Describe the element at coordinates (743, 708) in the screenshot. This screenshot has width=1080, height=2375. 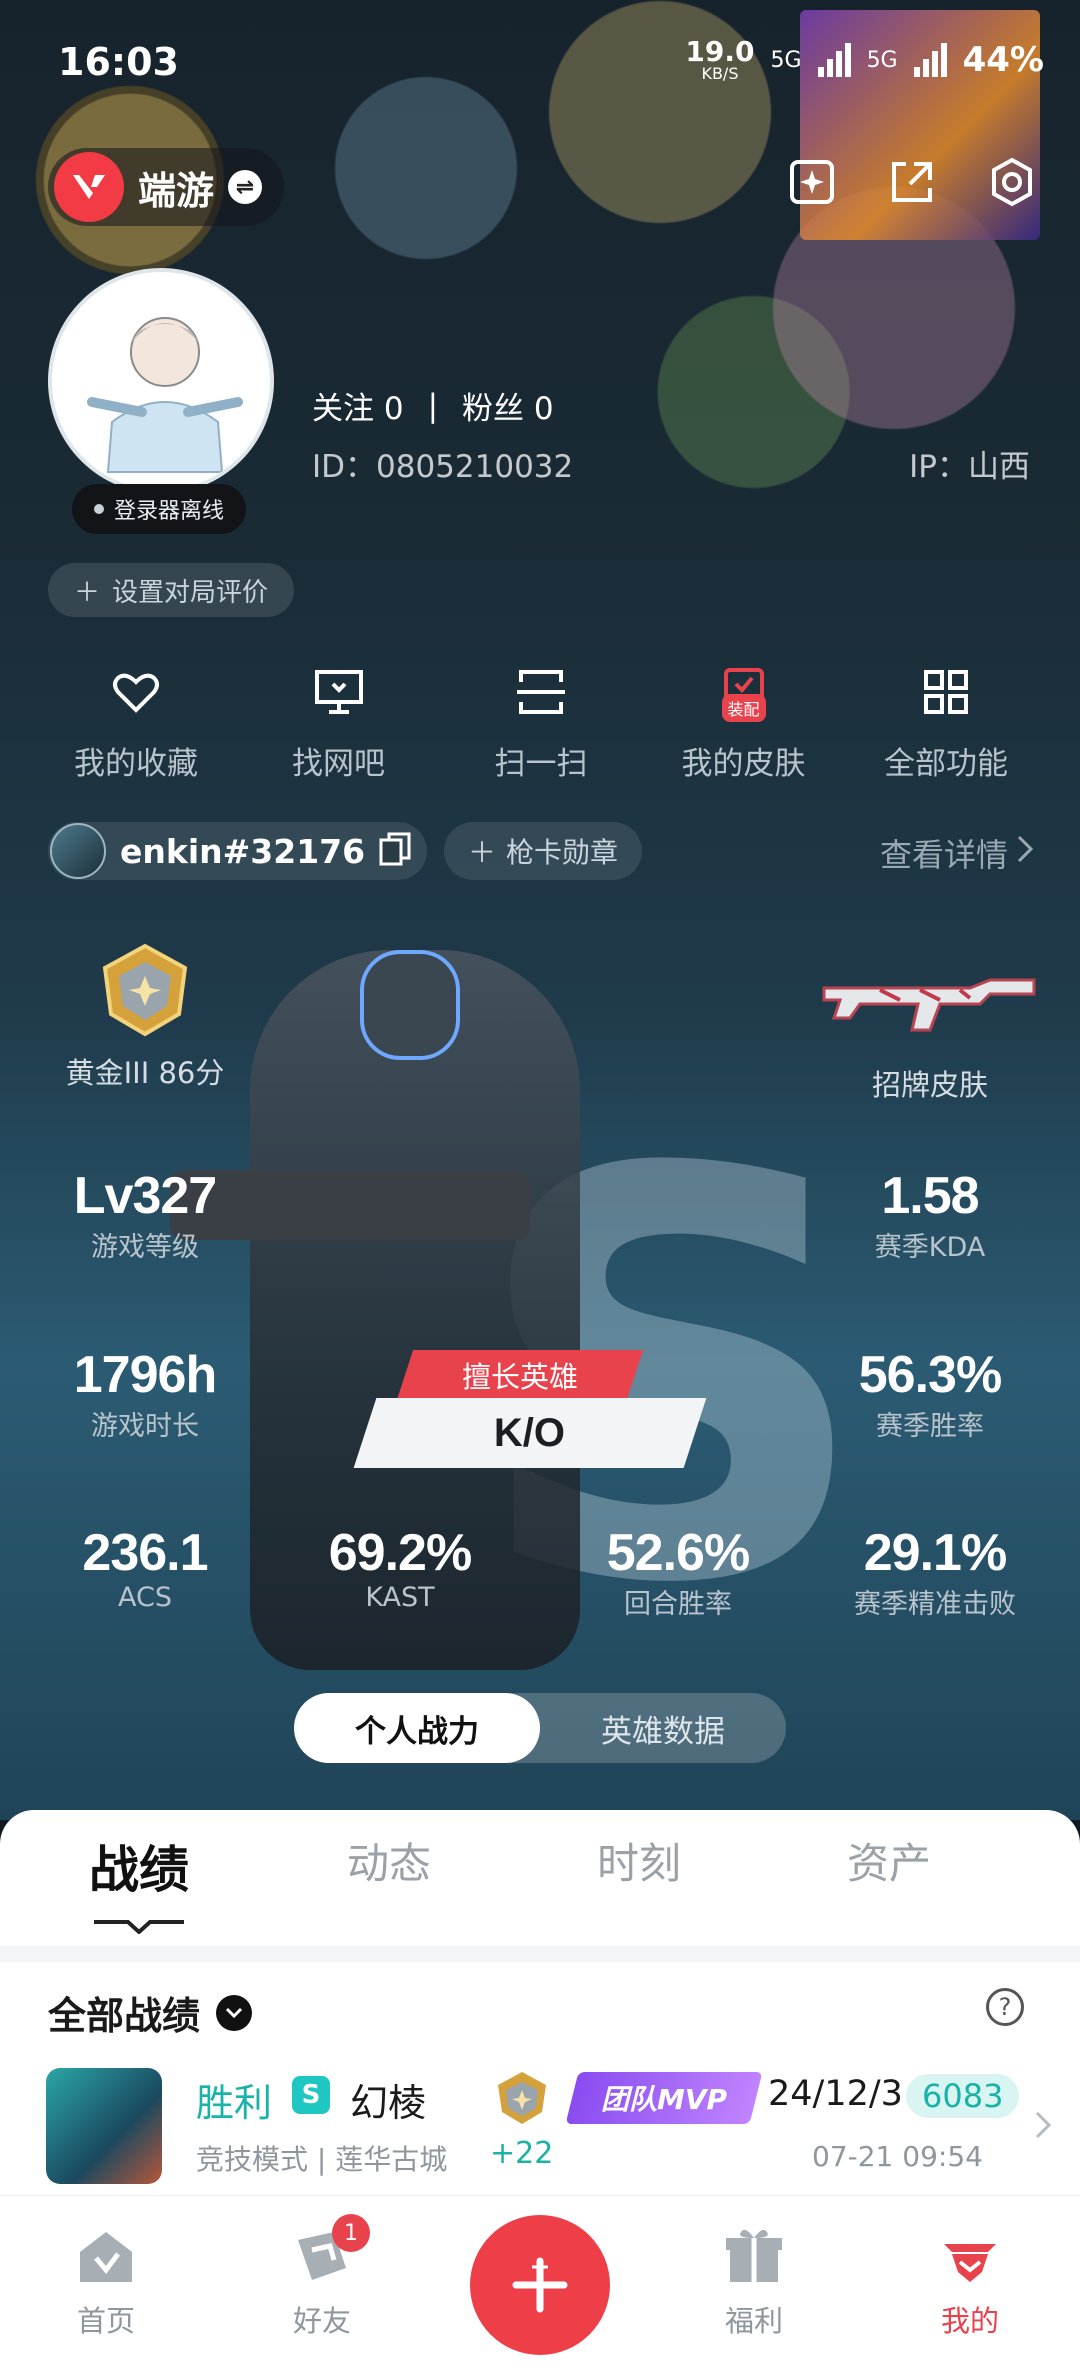
I see `skin-badge: 装配` at that location.